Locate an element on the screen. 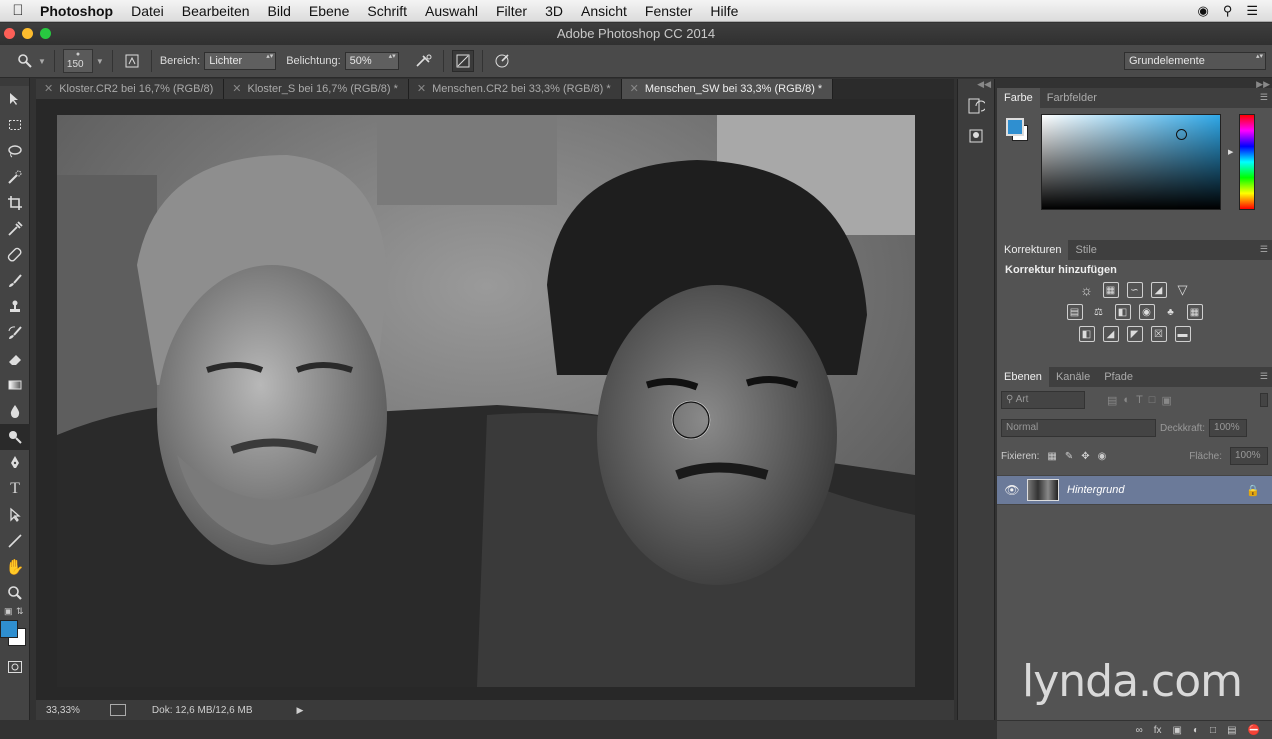 Image resolution: width=1272 pixels, height=739 pixels. curves-icon: ∽ is located at coordinates (1134, 290).